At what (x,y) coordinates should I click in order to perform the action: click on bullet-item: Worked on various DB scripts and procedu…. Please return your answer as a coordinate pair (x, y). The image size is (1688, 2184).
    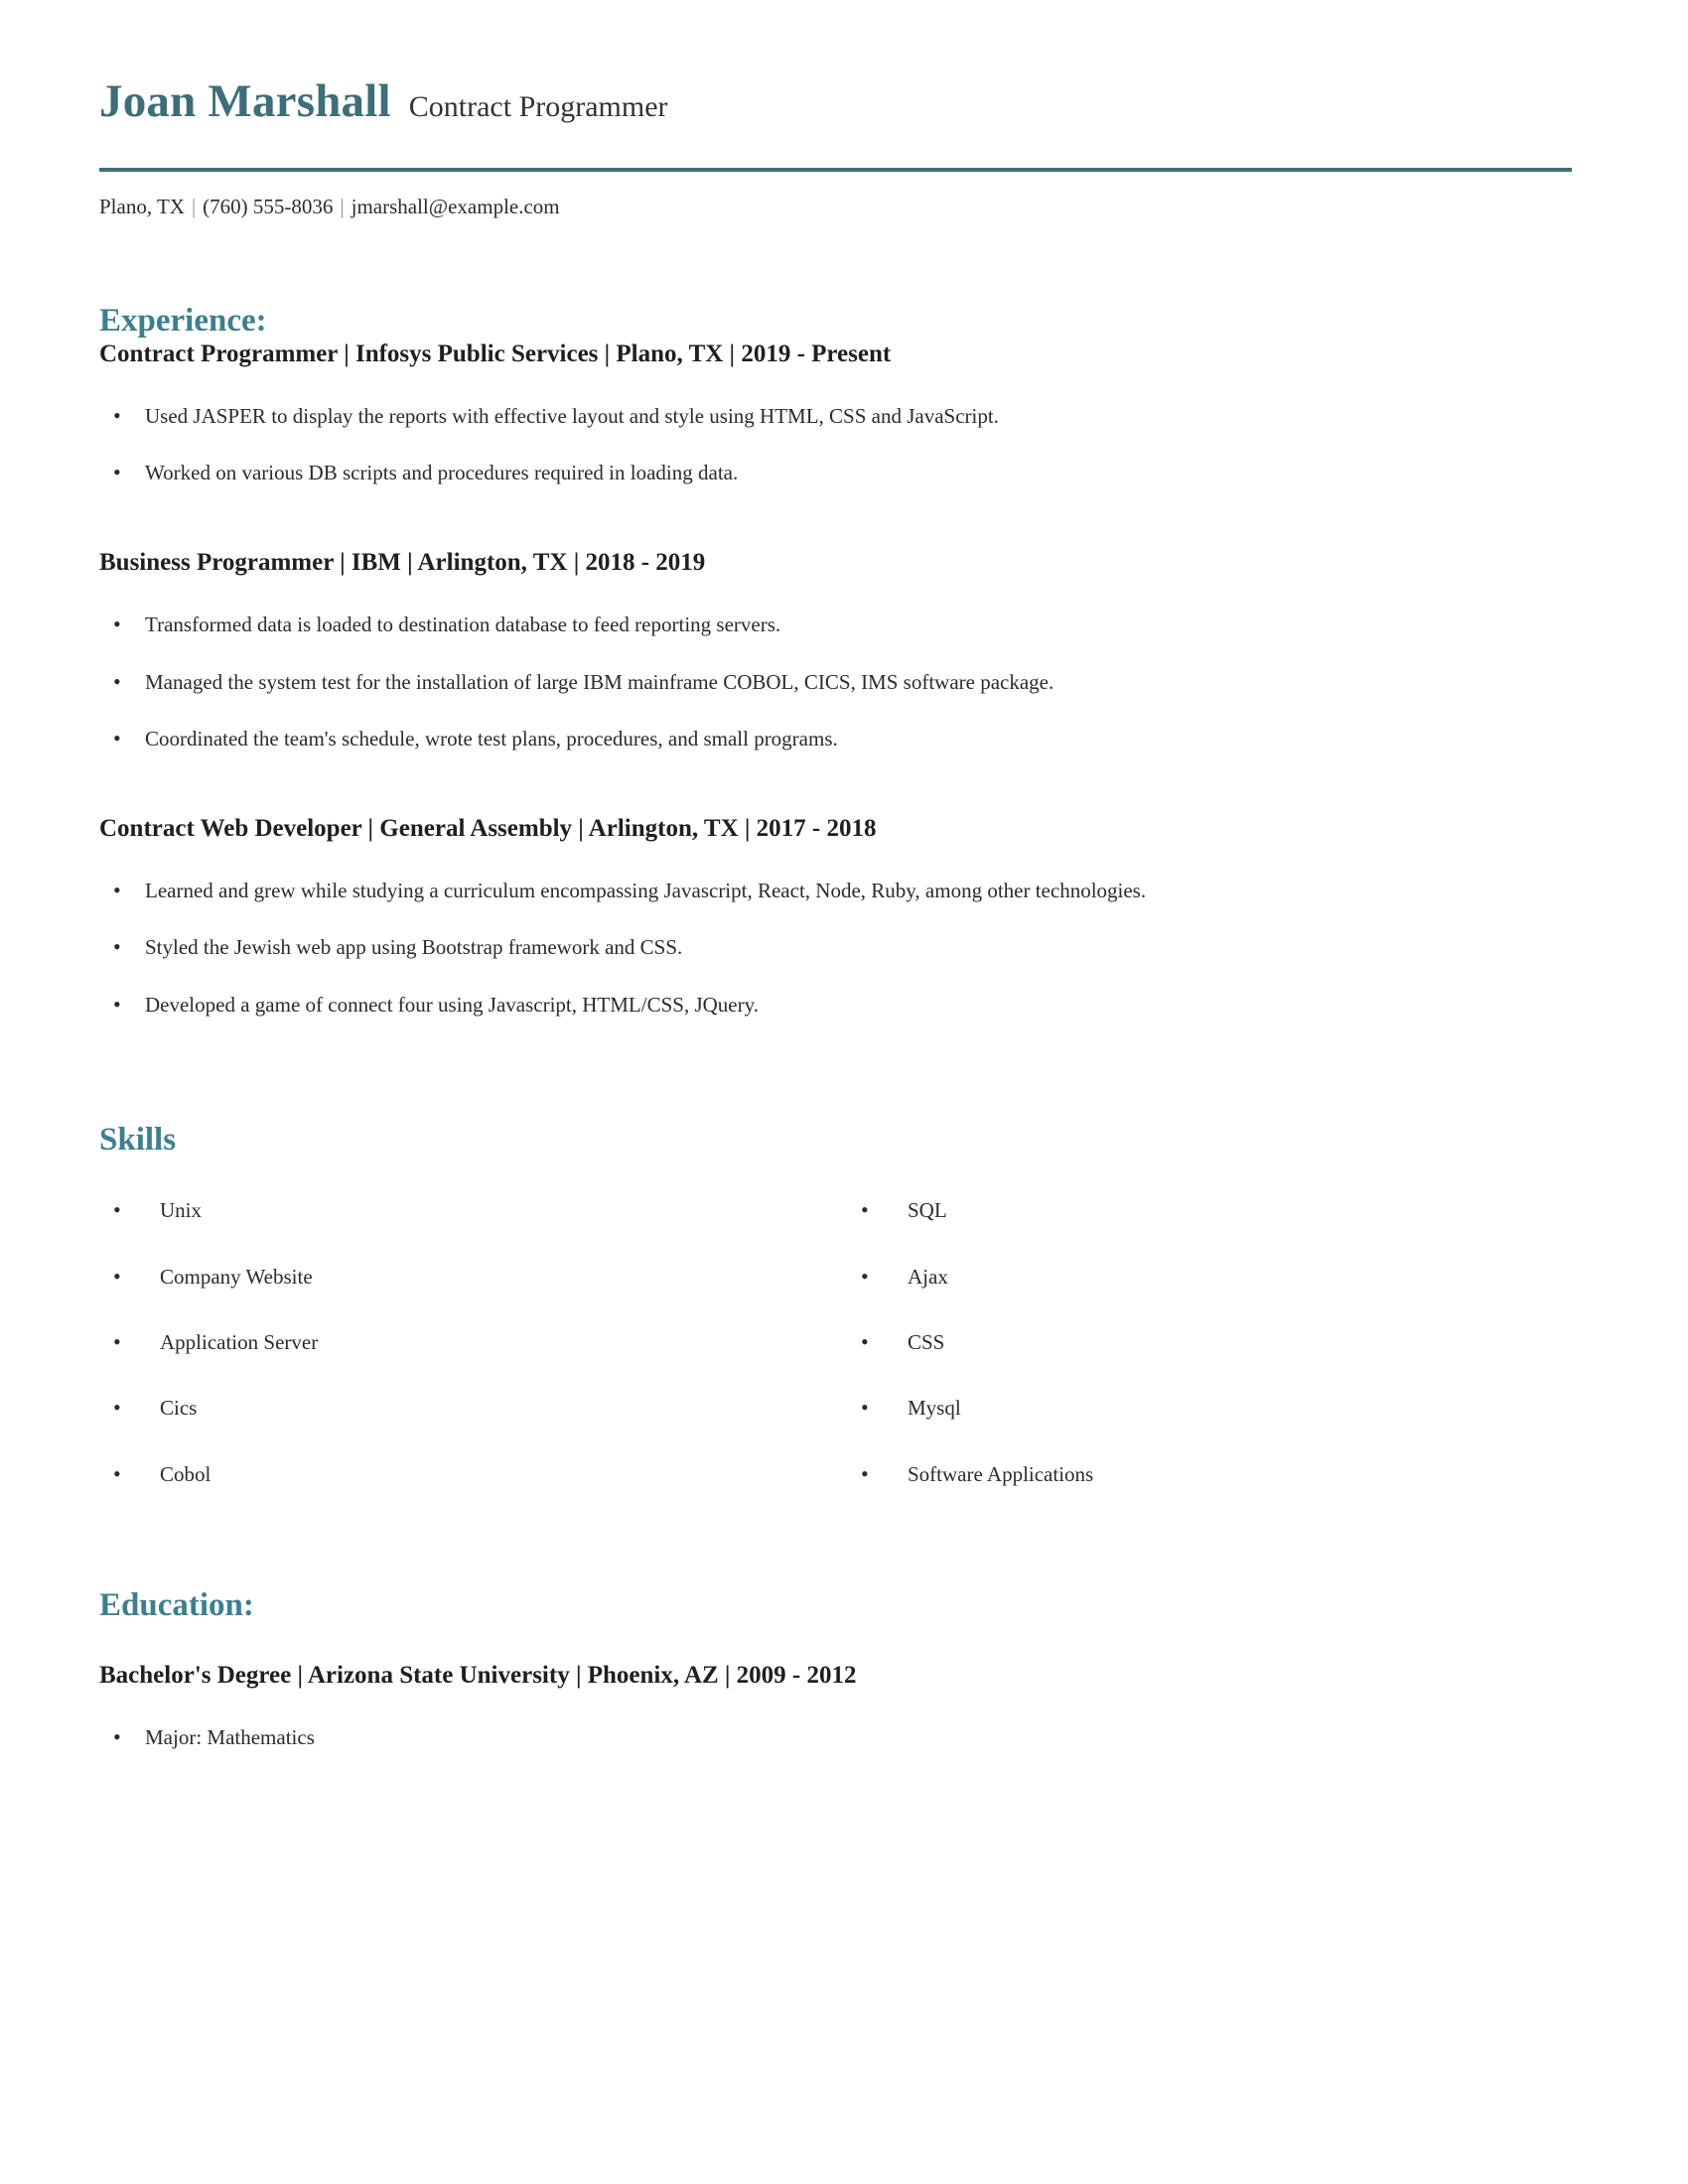
    Looking at the image, I should click on (844, 473).